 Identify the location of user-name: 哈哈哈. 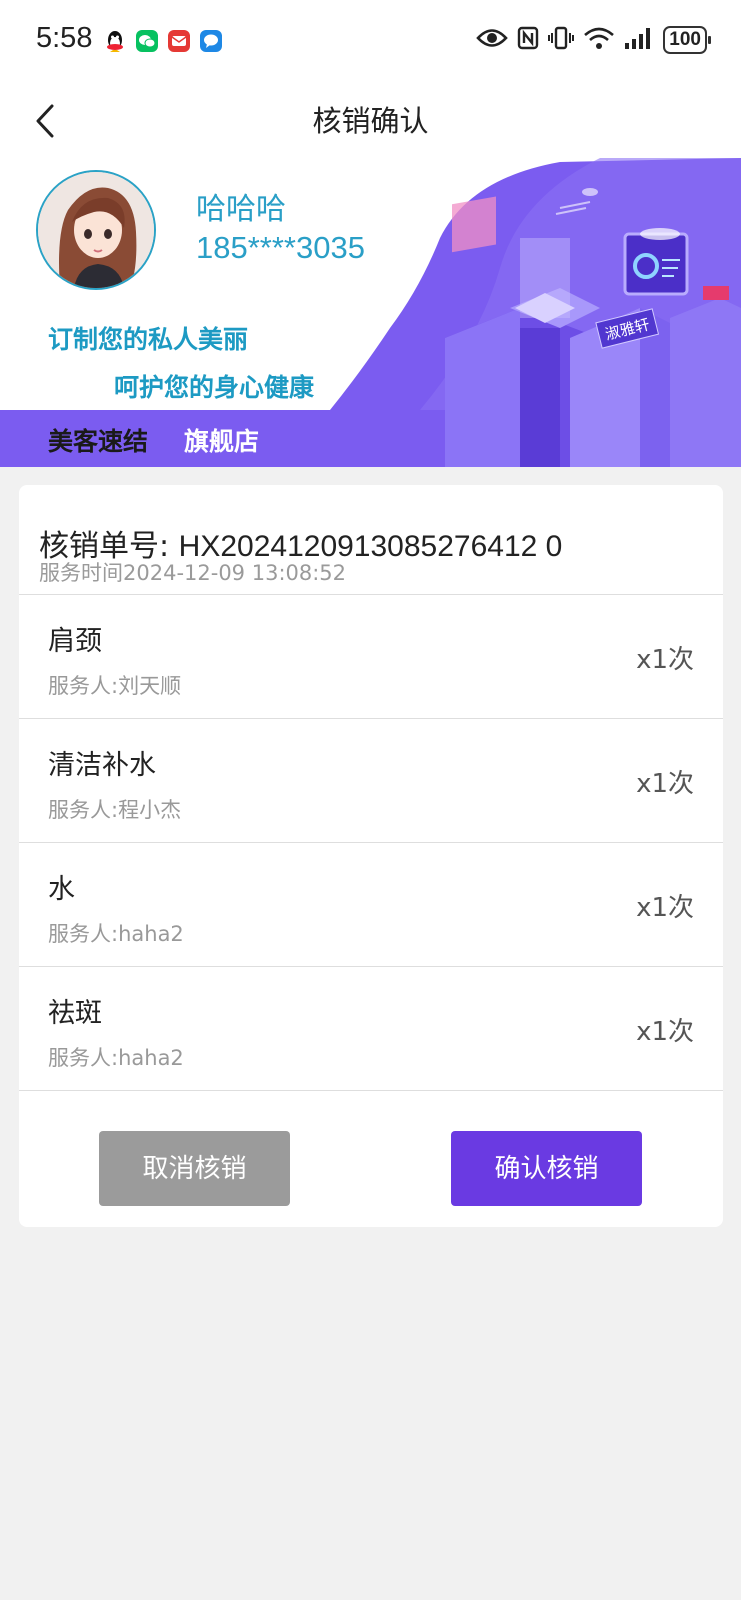
(241, 209).